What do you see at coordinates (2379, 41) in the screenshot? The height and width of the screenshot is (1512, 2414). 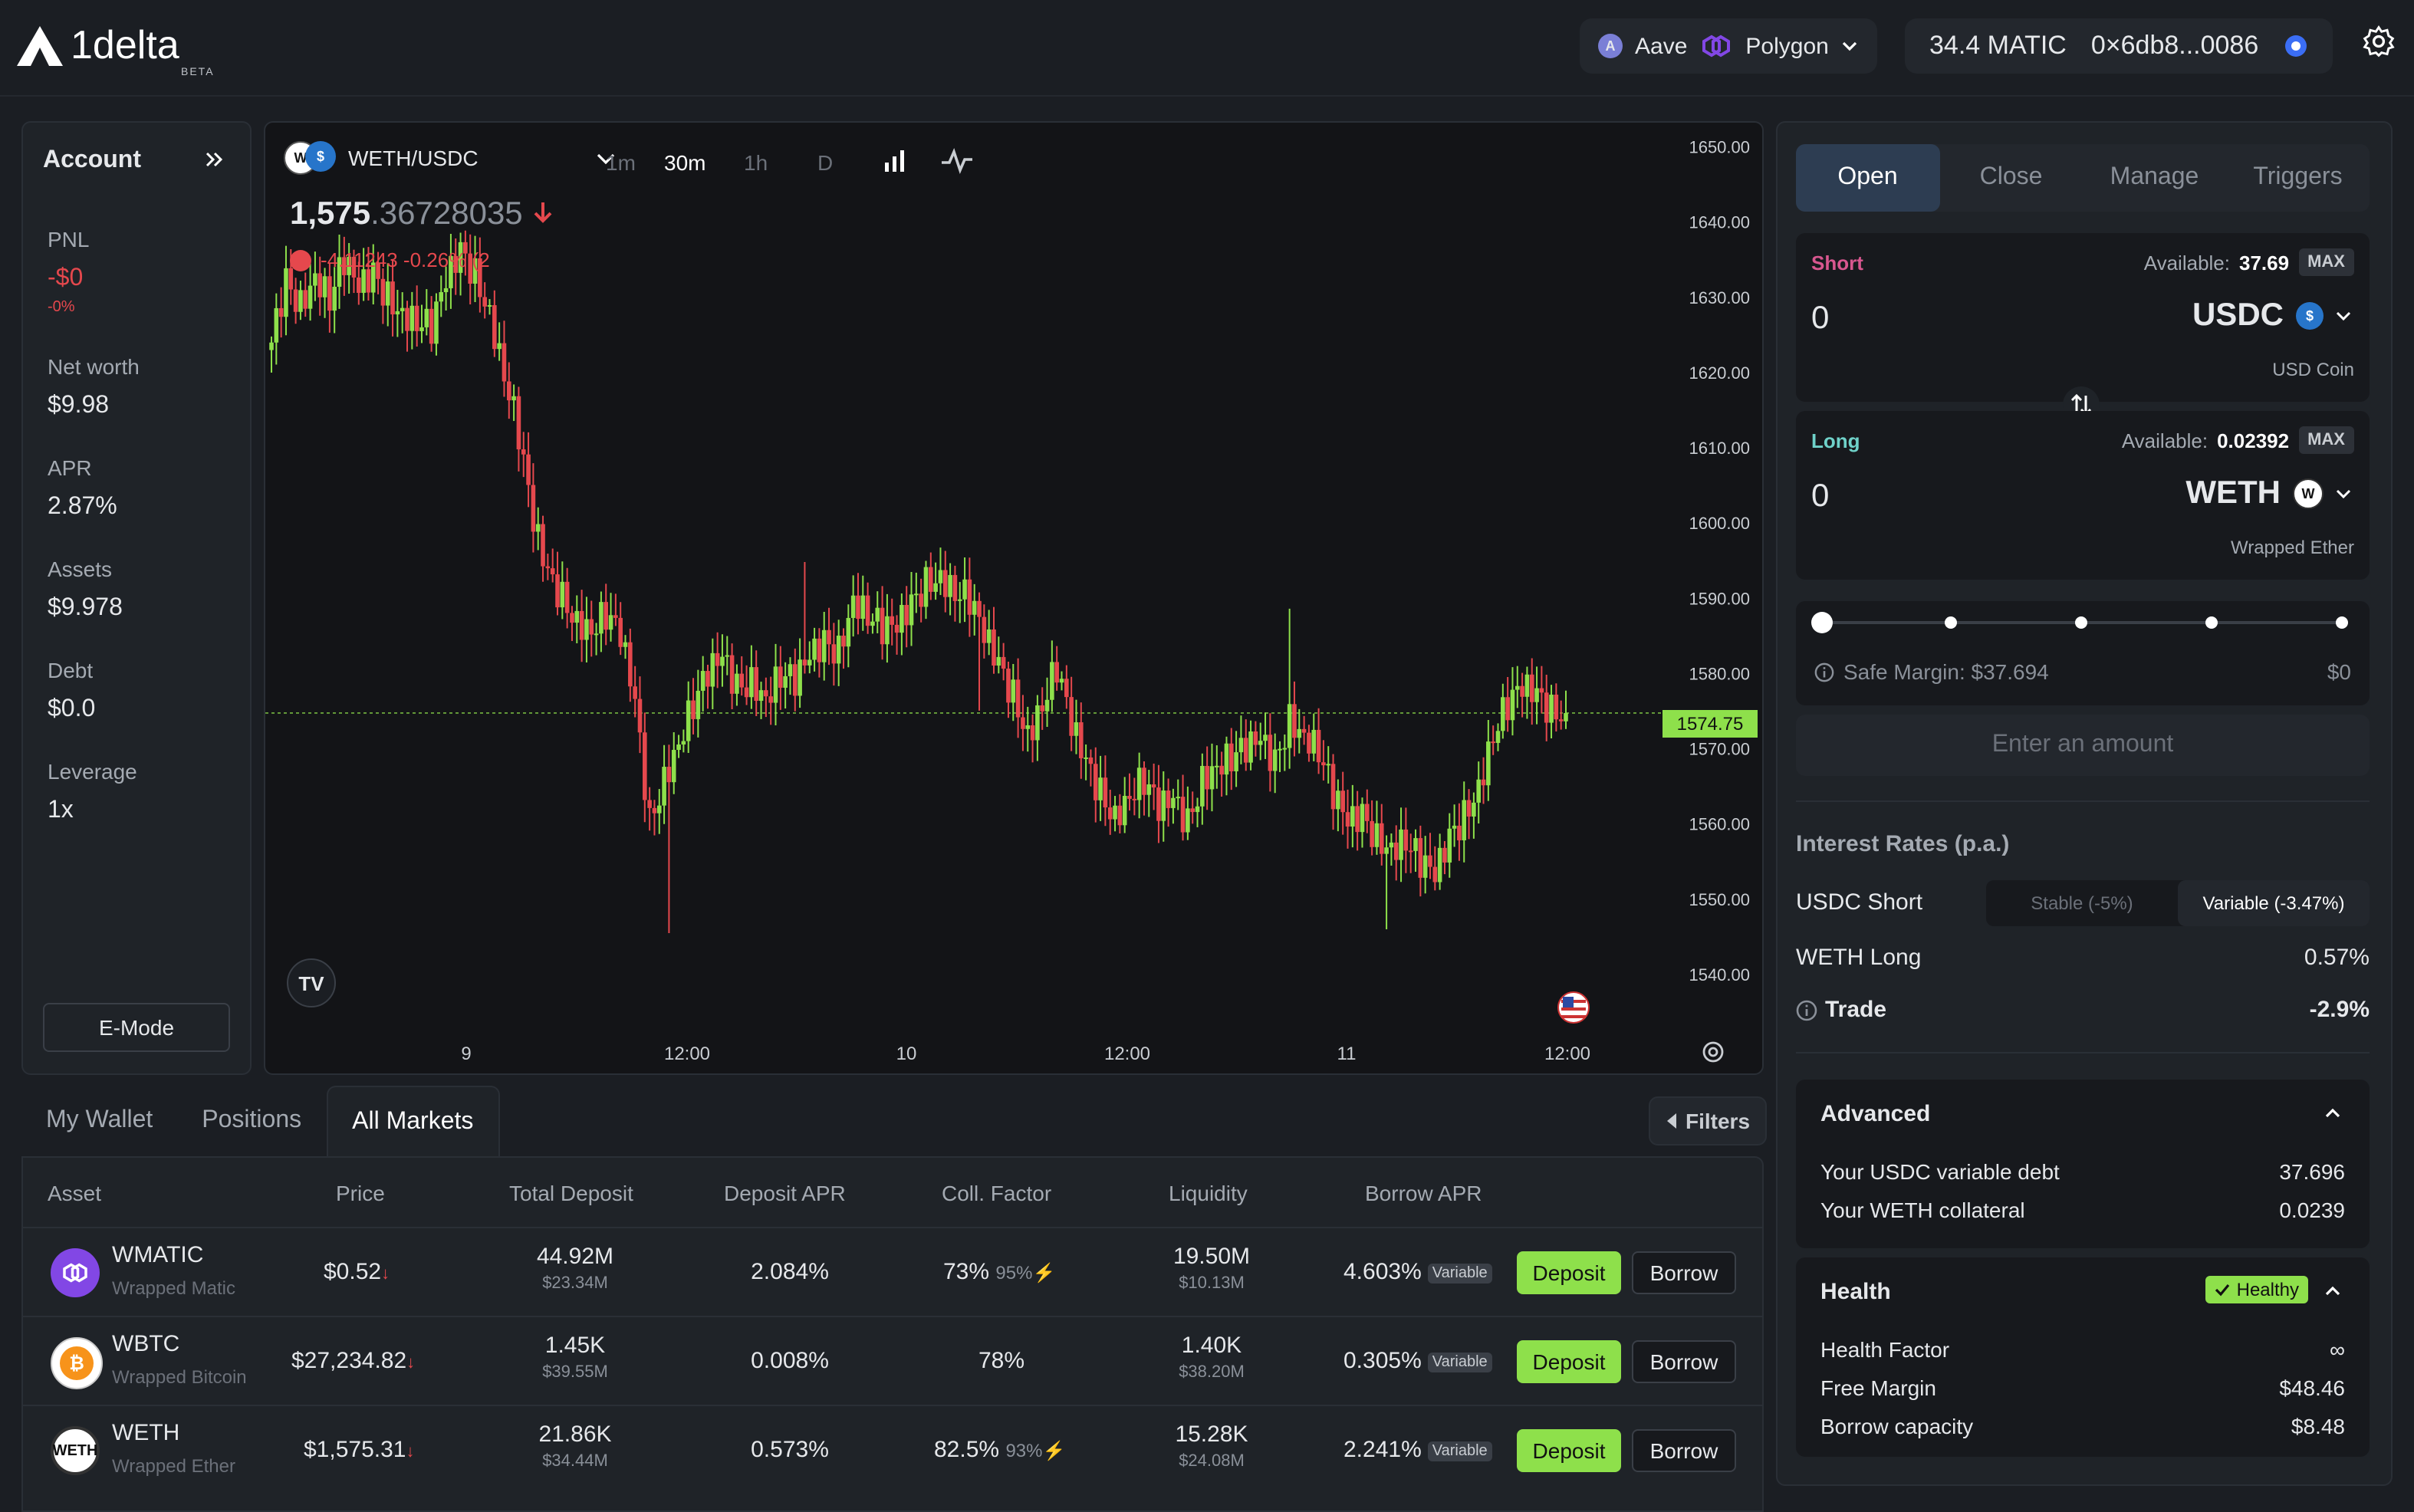 I see `gear-icon` at bounding box center [2379, 41].